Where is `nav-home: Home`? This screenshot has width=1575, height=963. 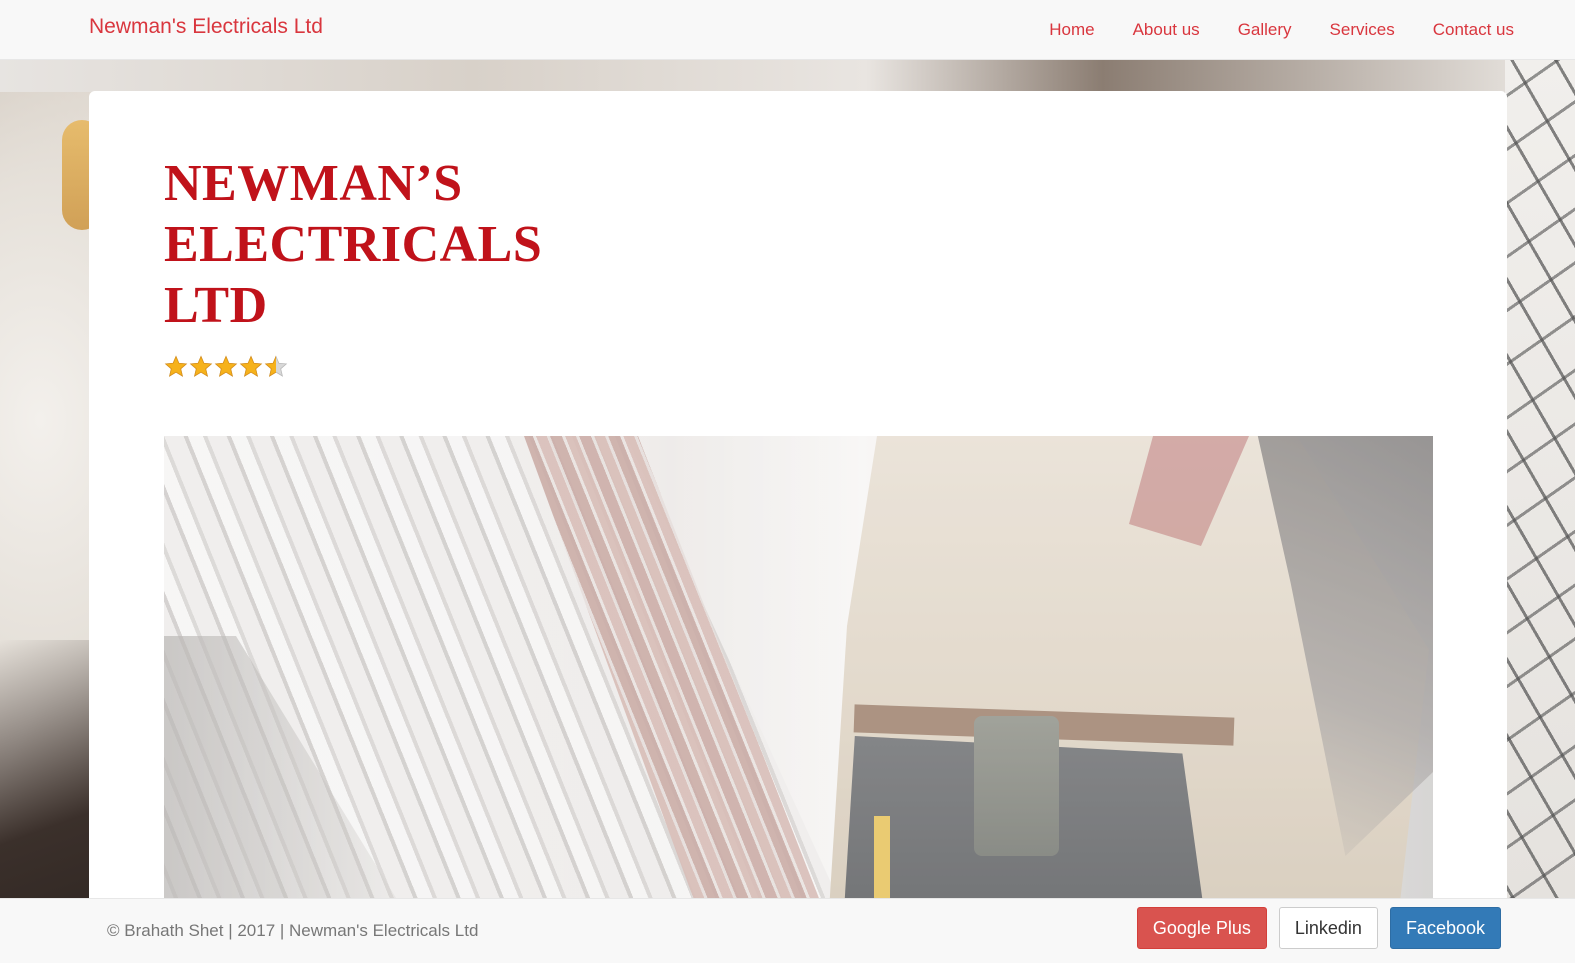
nav-home: Home is located at coordinates (1071, 30).